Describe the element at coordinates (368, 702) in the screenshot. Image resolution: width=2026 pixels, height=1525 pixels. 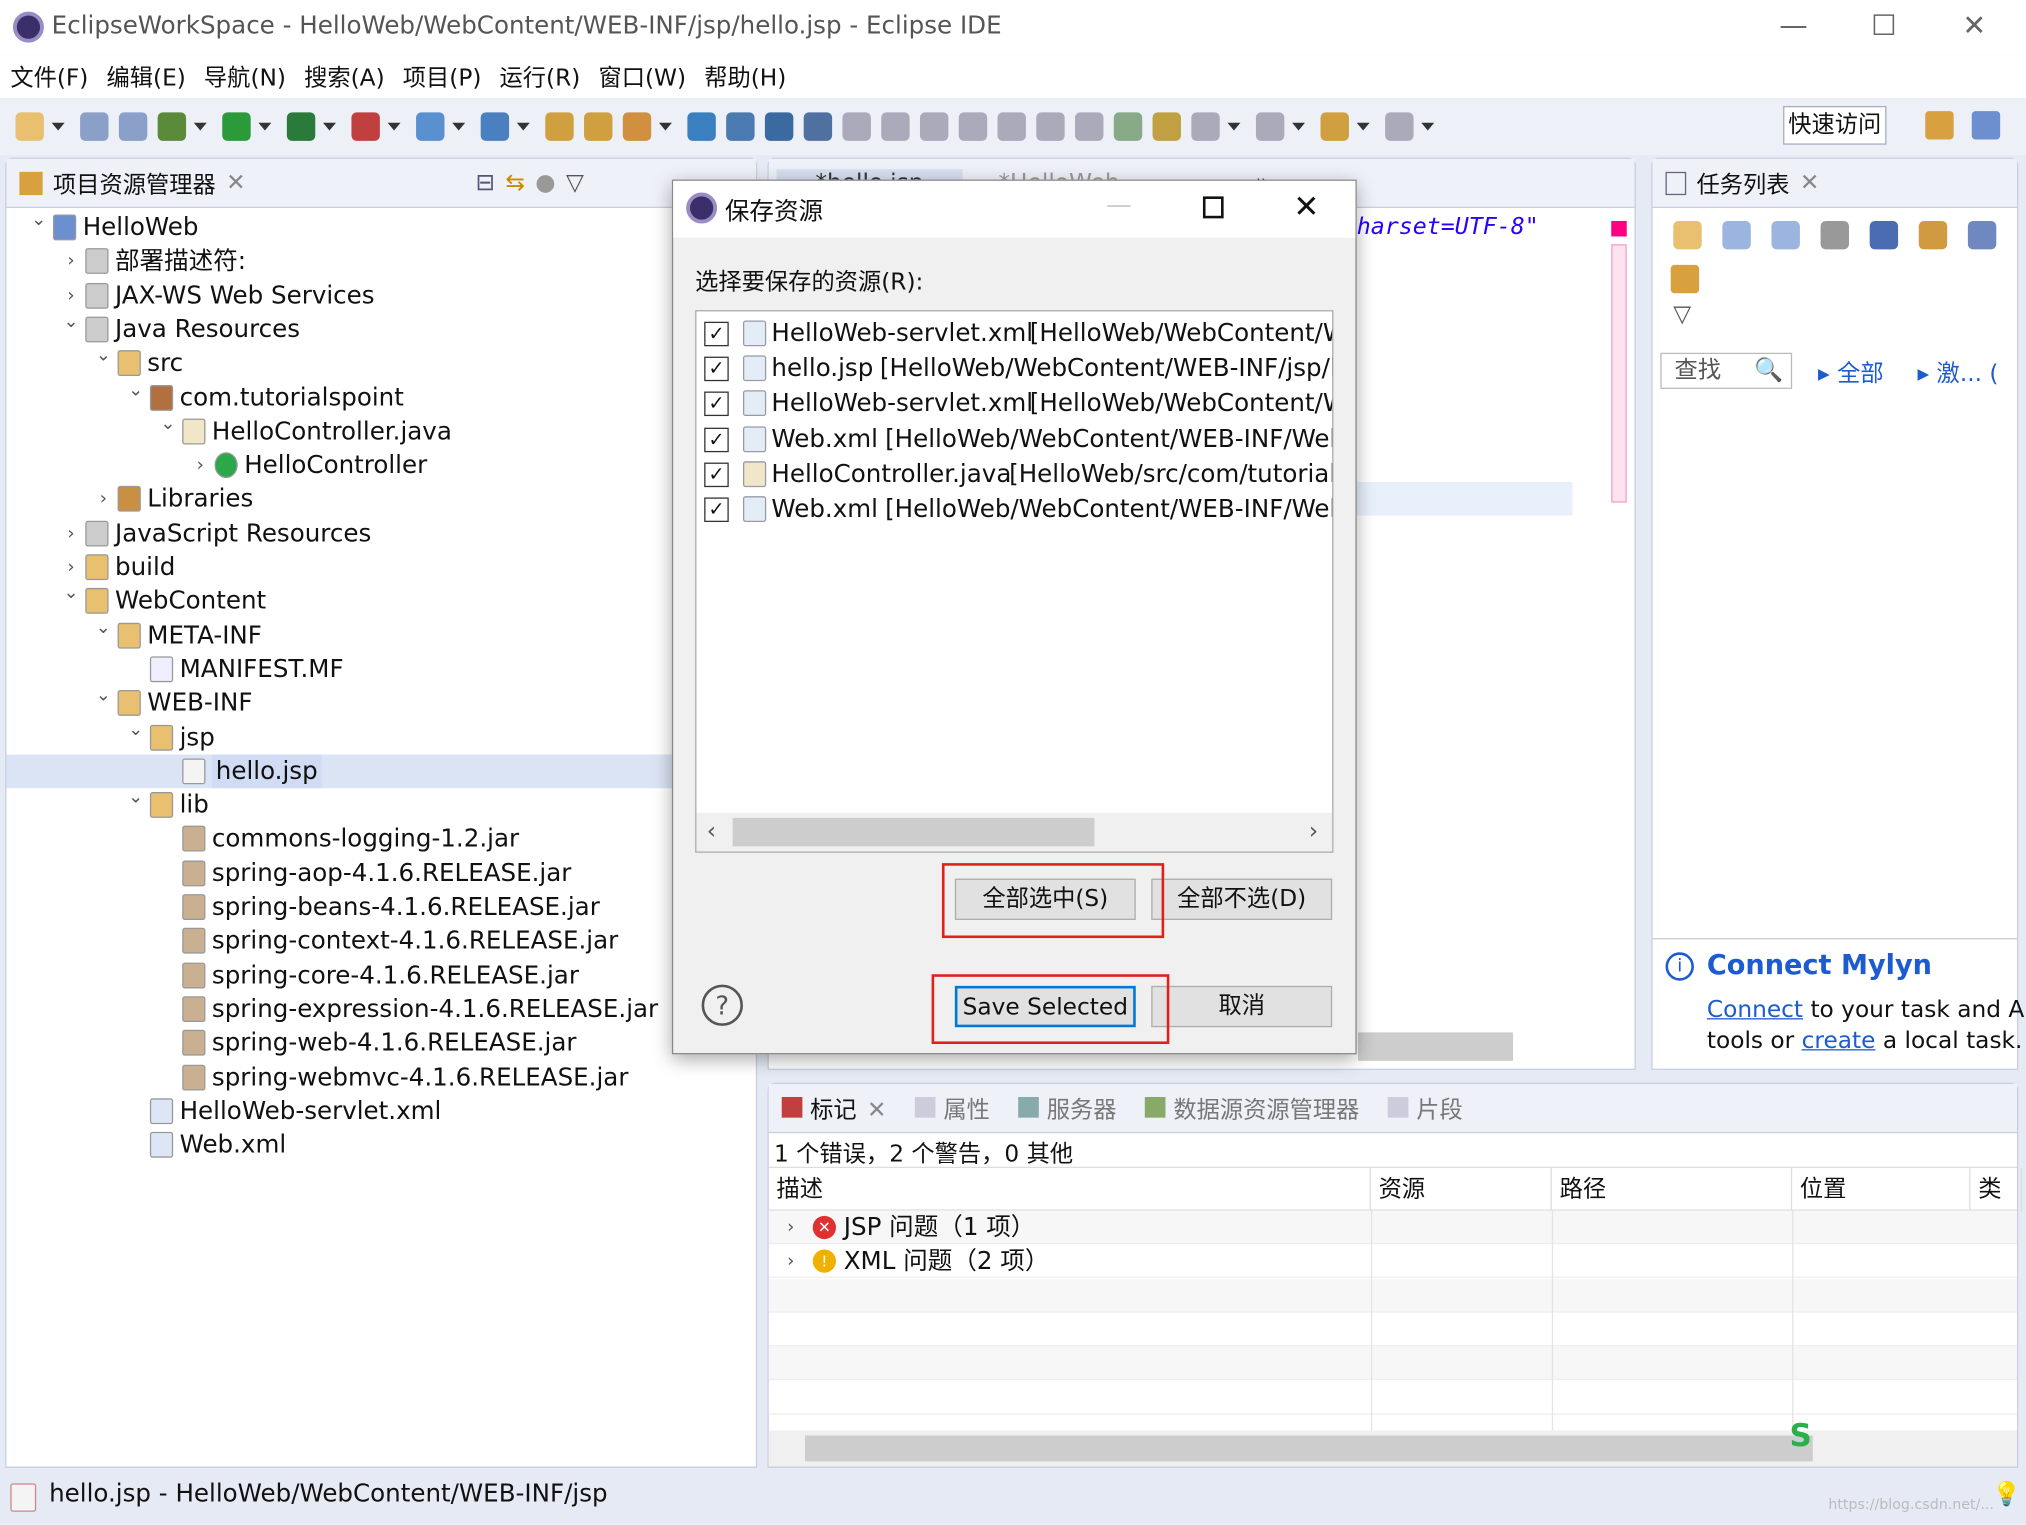
I see `tree-item: ⌄ WEB-INF` at that location.